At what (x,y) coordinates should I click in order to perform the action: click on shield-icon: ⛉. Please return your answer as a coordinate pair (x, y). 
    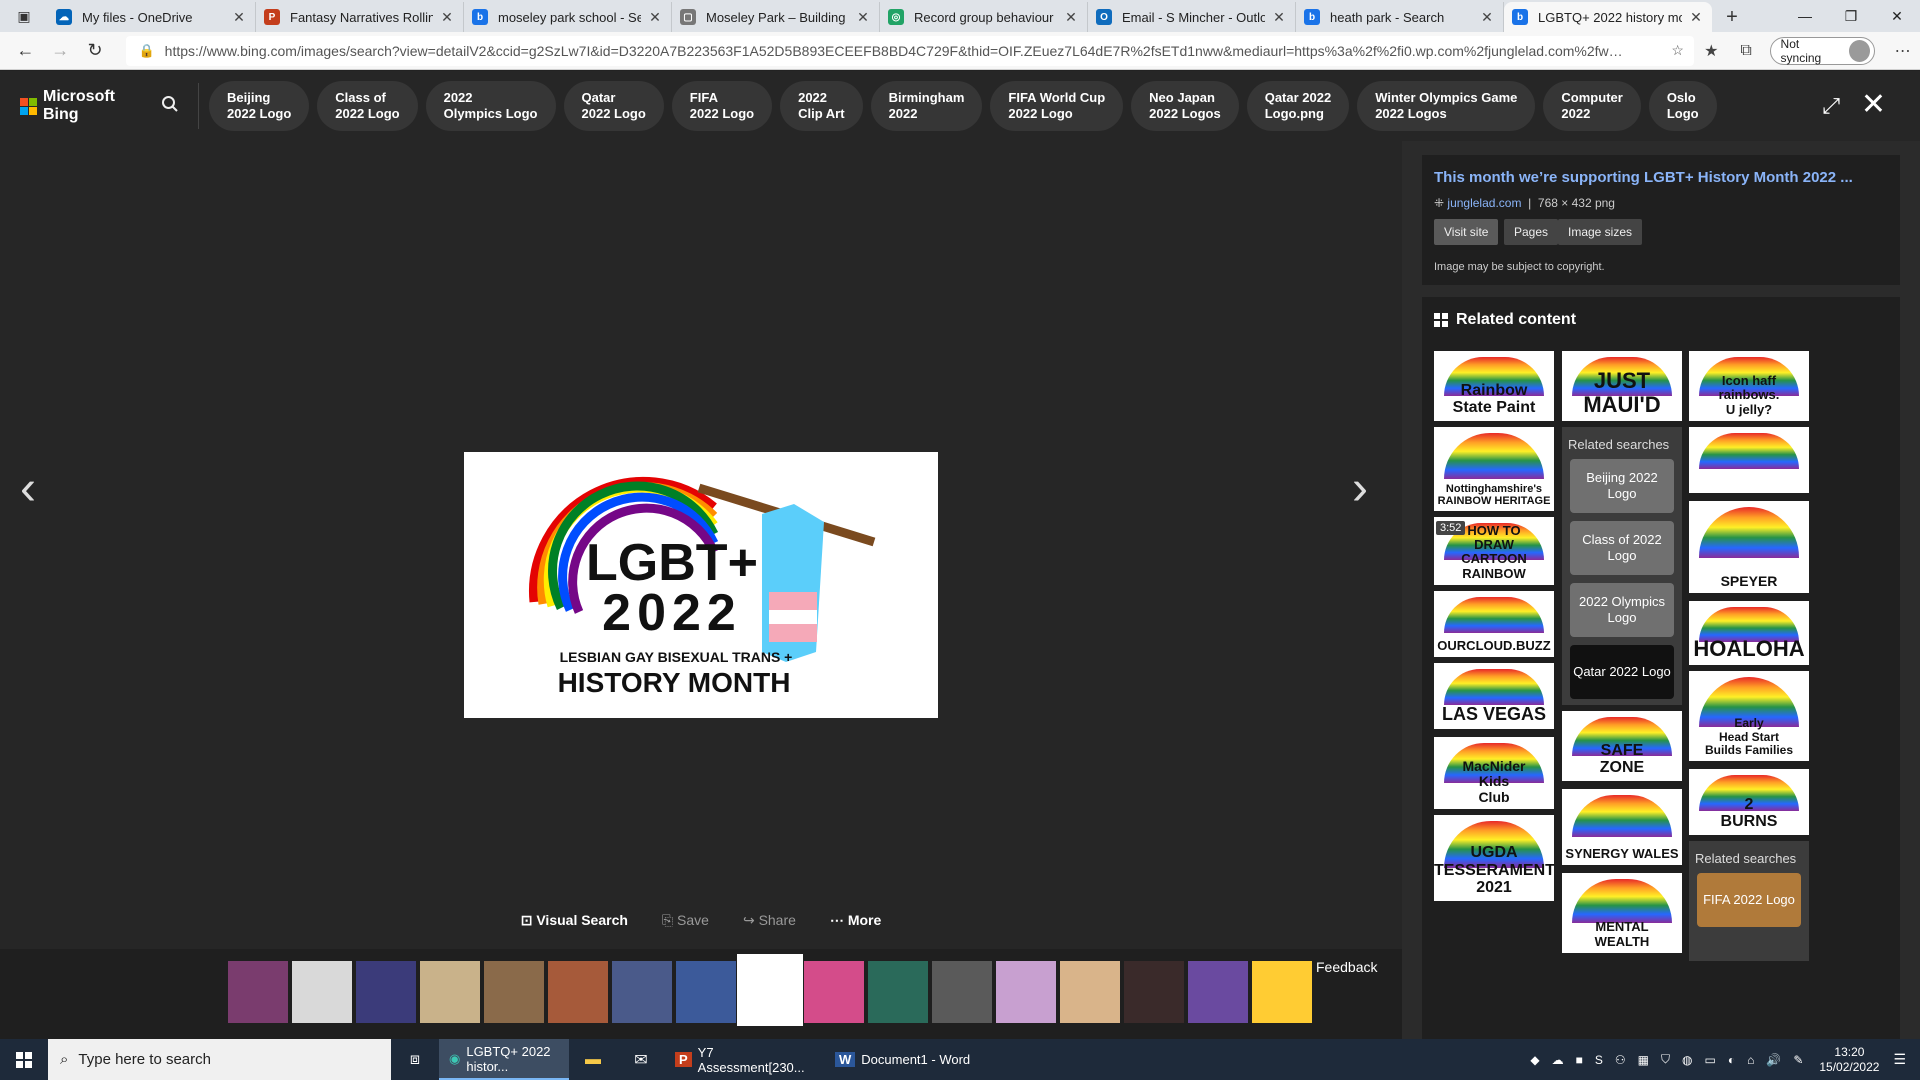
    Looking at the image, I should click on (1665, 1059).